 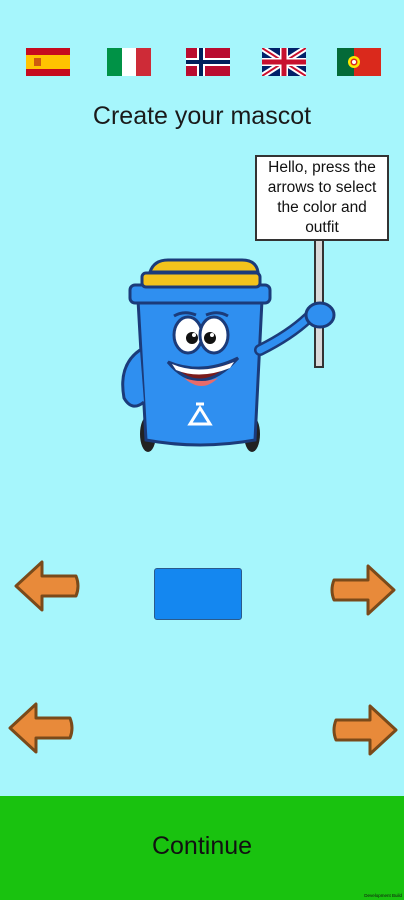 What do you see at coordinates (198, 594) in the screenshot?
I see `color-swatch` at bounding box center [198, 594].